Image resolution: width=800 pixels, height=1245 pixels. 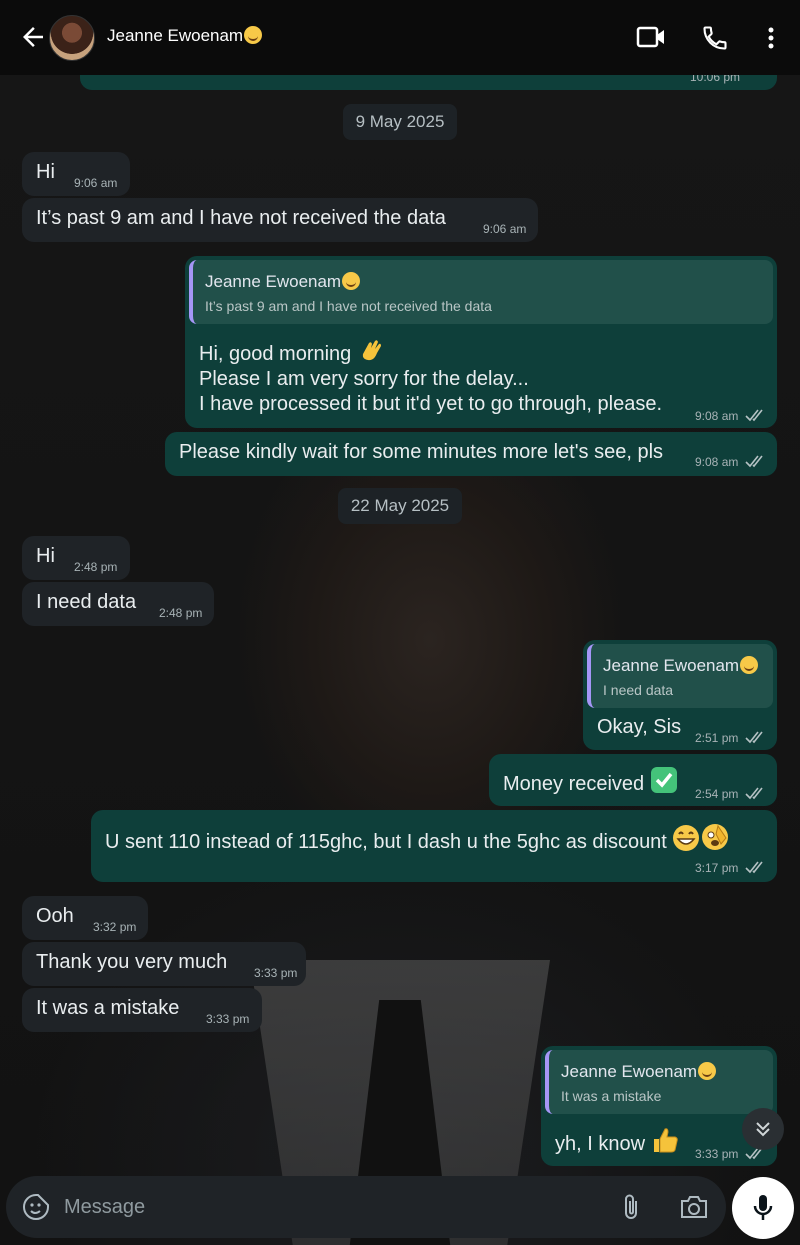 I want to click on message-text: Okay, Sis, so click(x=639, y=727).